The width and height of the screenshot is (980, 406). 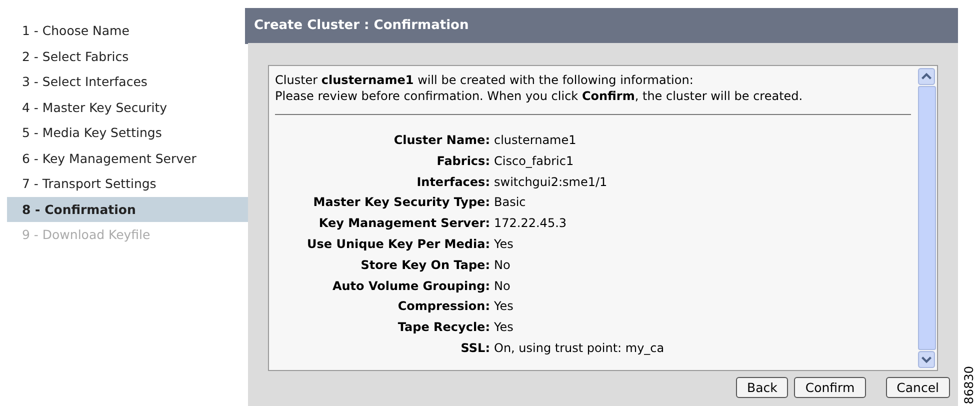 What do you see at coordinates (531, 223) in the screenshot?
I see `field-value: 172.22.45.3` at bounding box center [531, 223].